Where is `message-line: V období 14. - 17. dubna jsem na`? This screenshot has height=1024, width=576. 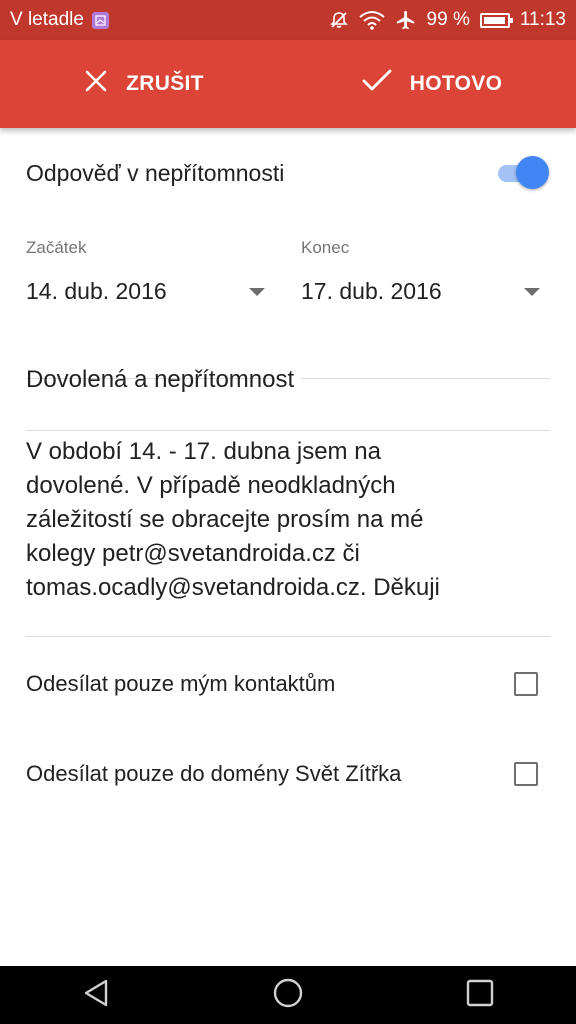 message-line: V období 14. - 17. dubna jsem na is located at coordinates (203, 451).